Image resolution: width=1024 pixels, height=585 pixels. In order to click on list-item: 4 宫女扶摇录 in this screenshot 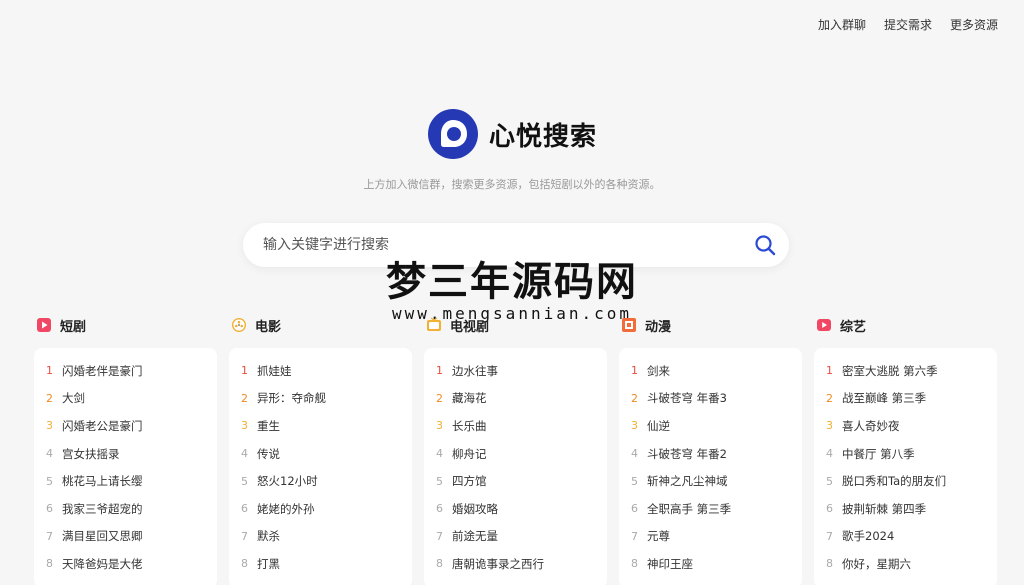, I will do `click(131, 454)`.